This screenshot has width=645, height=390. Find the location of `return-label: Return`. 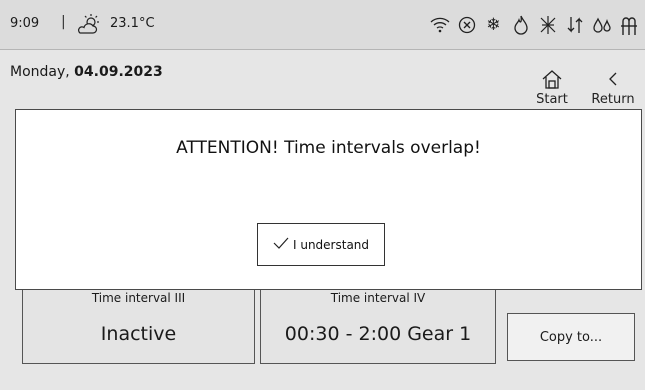

return-label: Return is located at coordinates (613, 99).